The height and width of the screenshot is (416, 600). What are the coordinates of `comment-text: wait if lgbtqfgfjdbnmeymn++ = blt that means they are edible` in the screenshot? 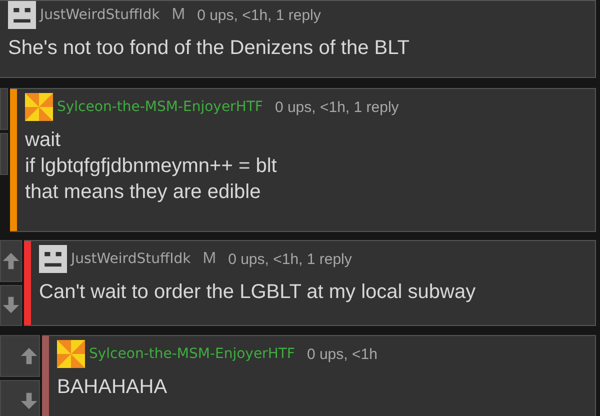 It's located at (151, 166).